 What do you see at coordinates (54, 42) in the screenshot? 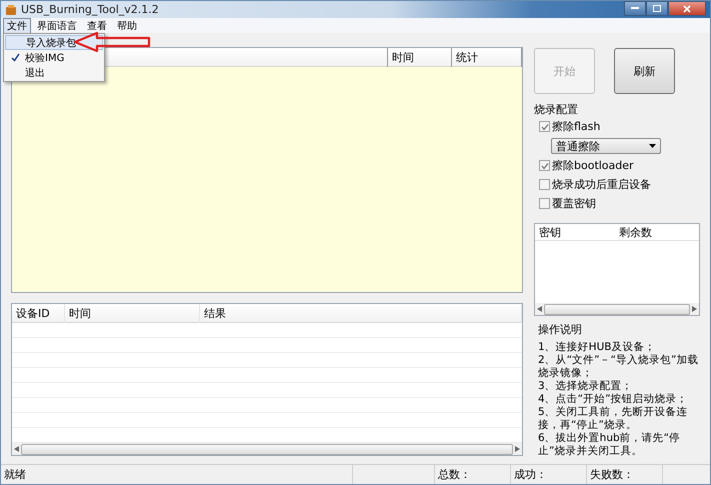
I see `menu-item: 导入烧录包` at bounding box center [54, 42].